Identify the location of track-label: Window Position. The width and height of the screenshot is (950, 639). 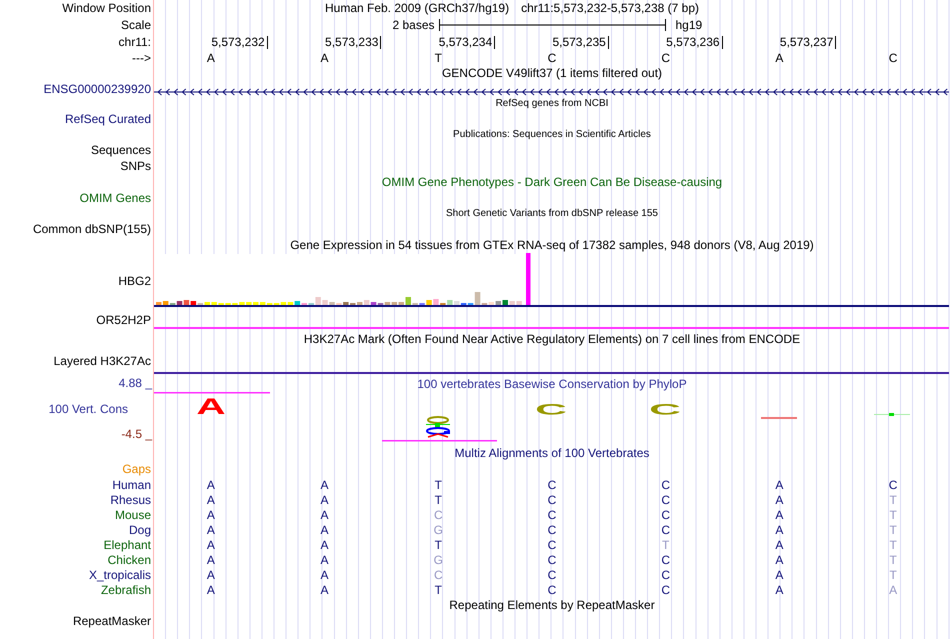
(106, 8).